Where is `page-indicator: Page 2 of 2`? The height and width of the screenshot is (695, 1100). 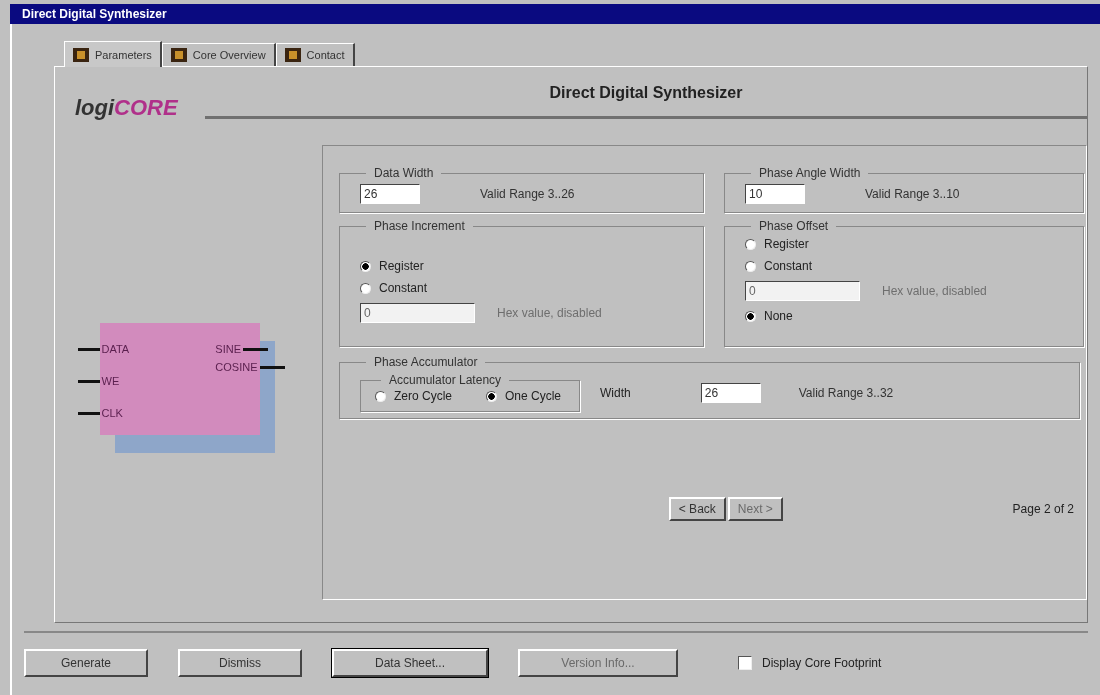 page-indicator: Page 2 of 2 is located at coordinates (1043, 509).